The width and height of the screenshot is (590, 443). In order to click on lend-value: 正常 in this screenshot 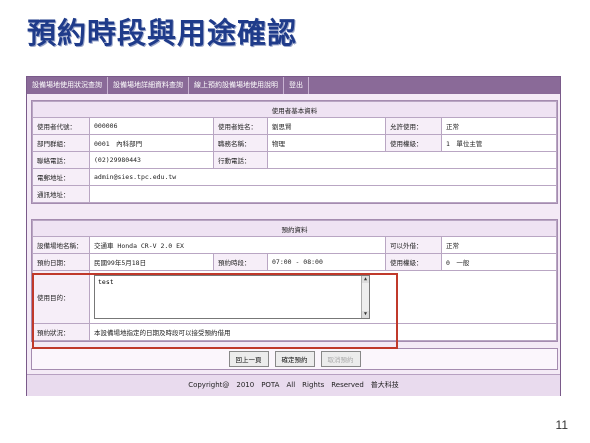, I will do `click(499, 245)`.